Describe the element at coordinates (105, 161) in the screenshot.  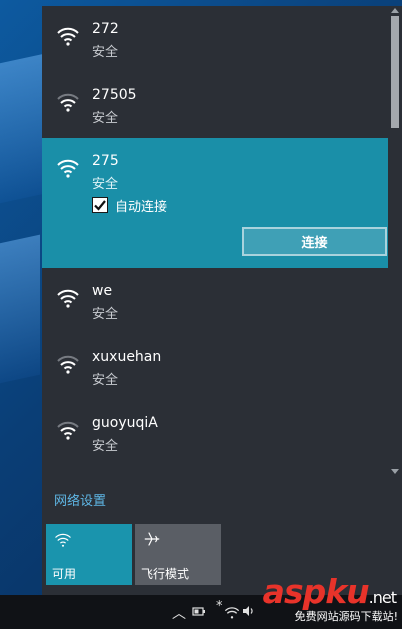
I see `network-ssid: 275` at that location.